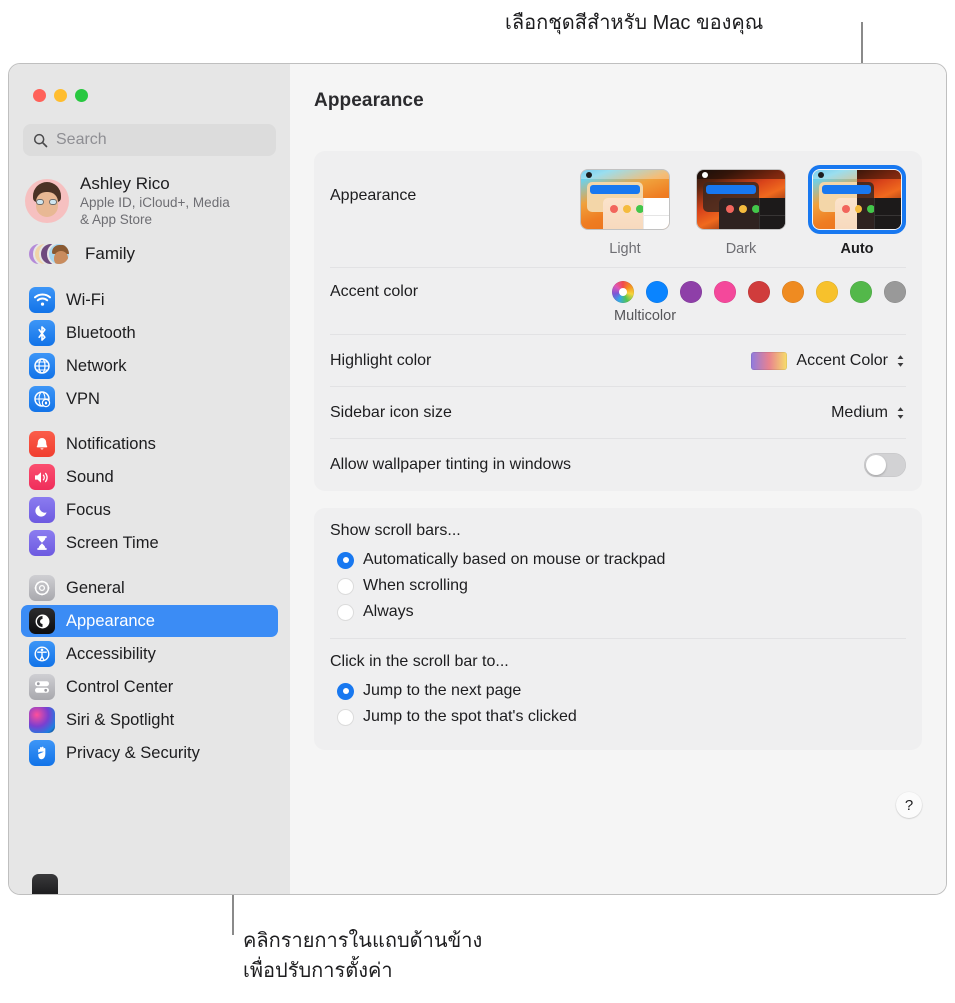 The height and width of the screenshot is (1003, 955). Describe the element at coordinates (150, 254) in the screenshot. I see `sidebar-item-family: Family` at that location.